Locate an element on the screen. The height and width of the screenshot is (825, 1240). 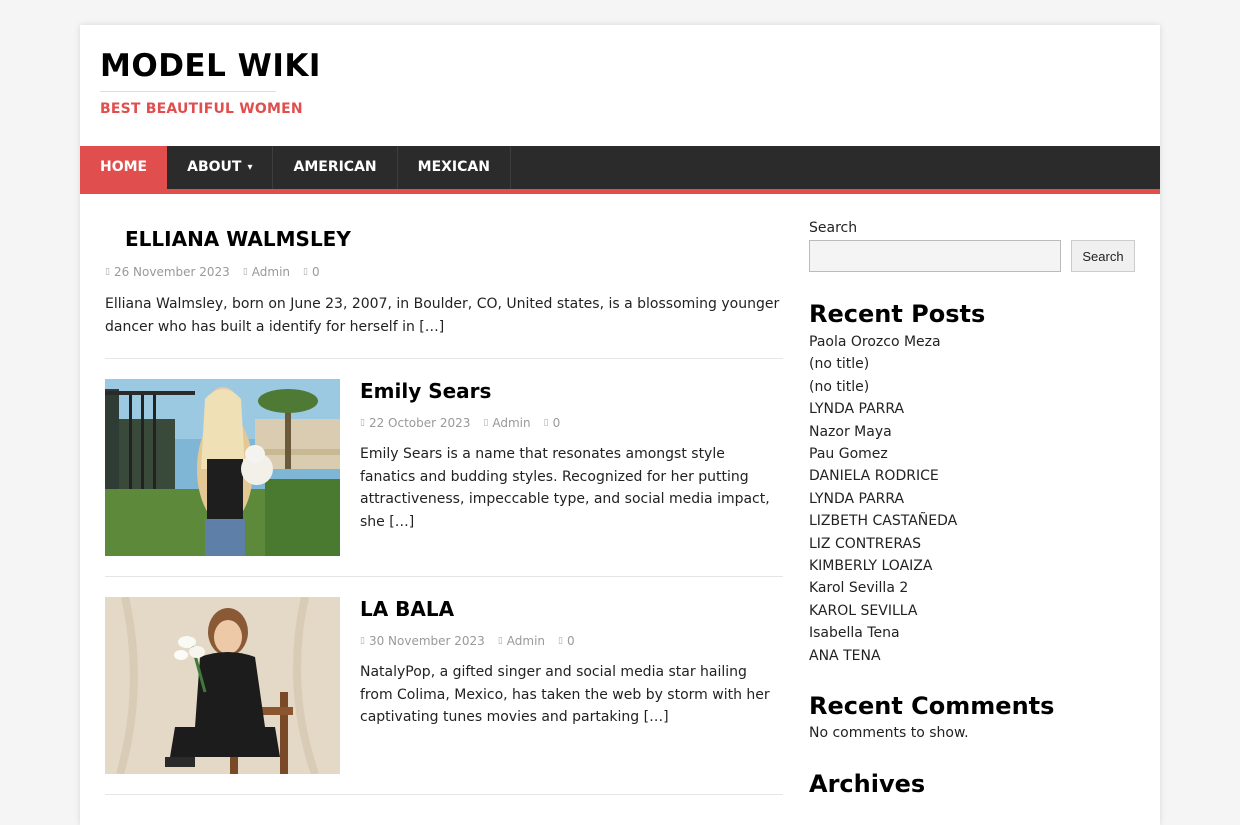
search-button: Search is located at coordinates (1103, 256).